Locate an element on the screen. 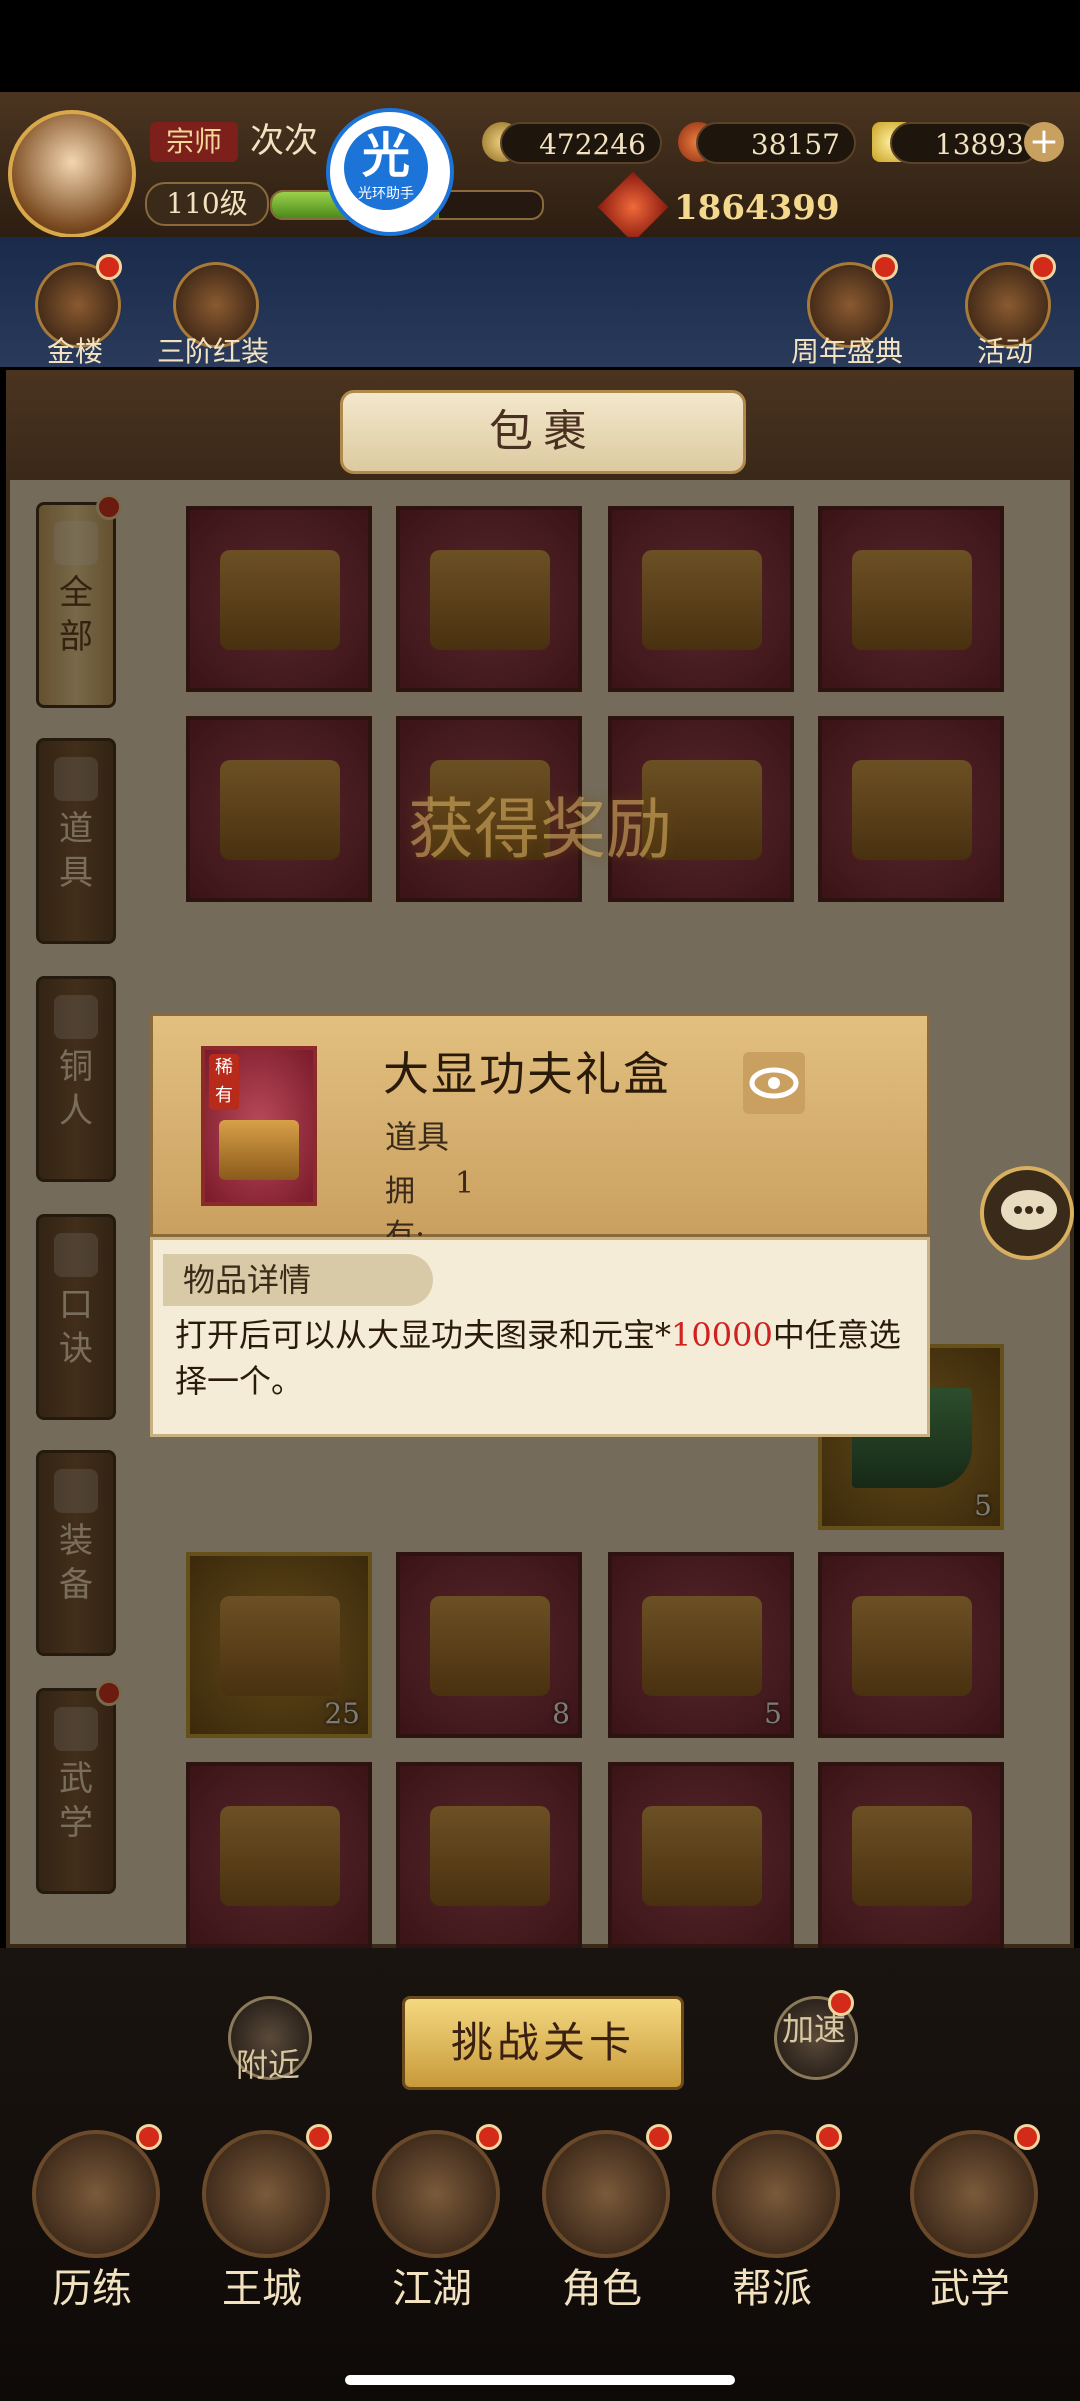  helper-label: 光环助手 is located at coordinates (386, 194).